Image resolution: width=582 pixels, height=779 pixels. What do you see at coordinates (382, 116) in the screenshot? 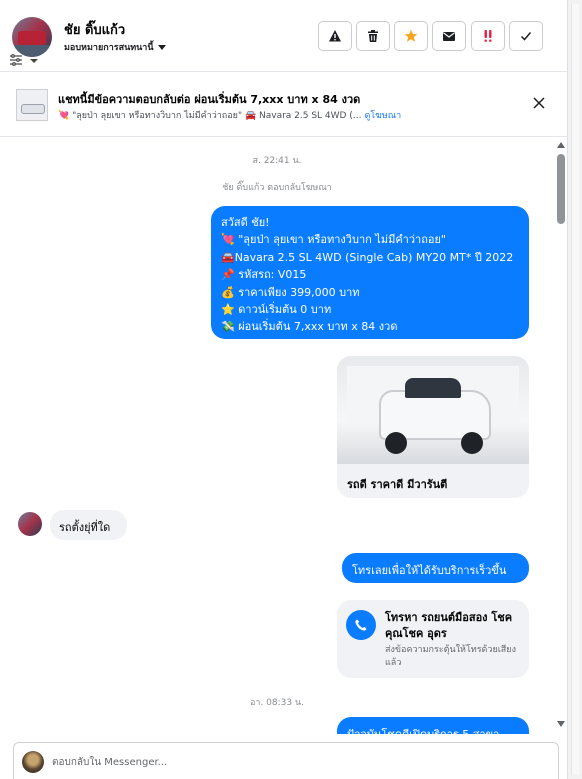
I see `view-ad-link: ดูโฆษณา` at bounding box center [382, 116].